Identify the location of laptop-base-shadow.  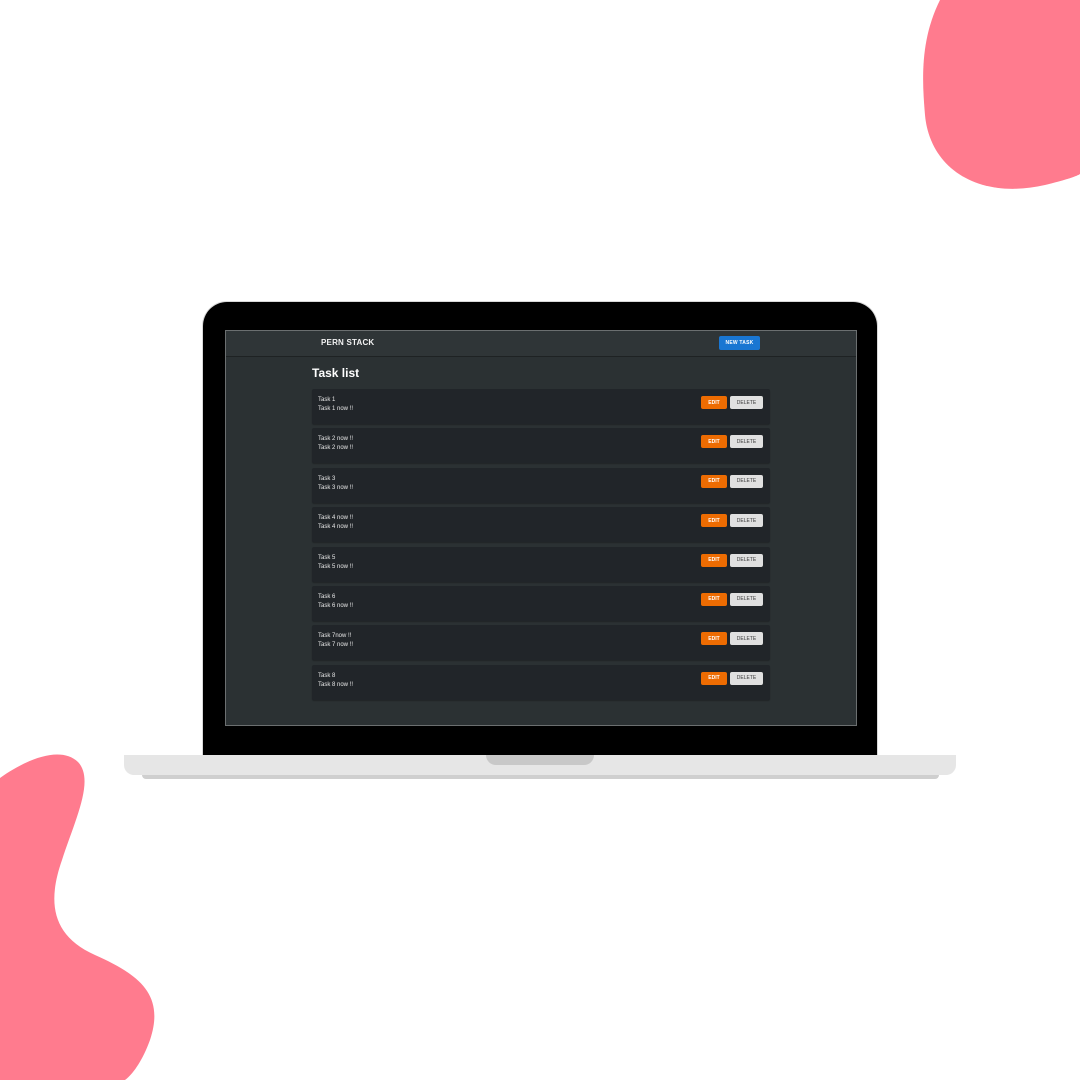
(540, 777).